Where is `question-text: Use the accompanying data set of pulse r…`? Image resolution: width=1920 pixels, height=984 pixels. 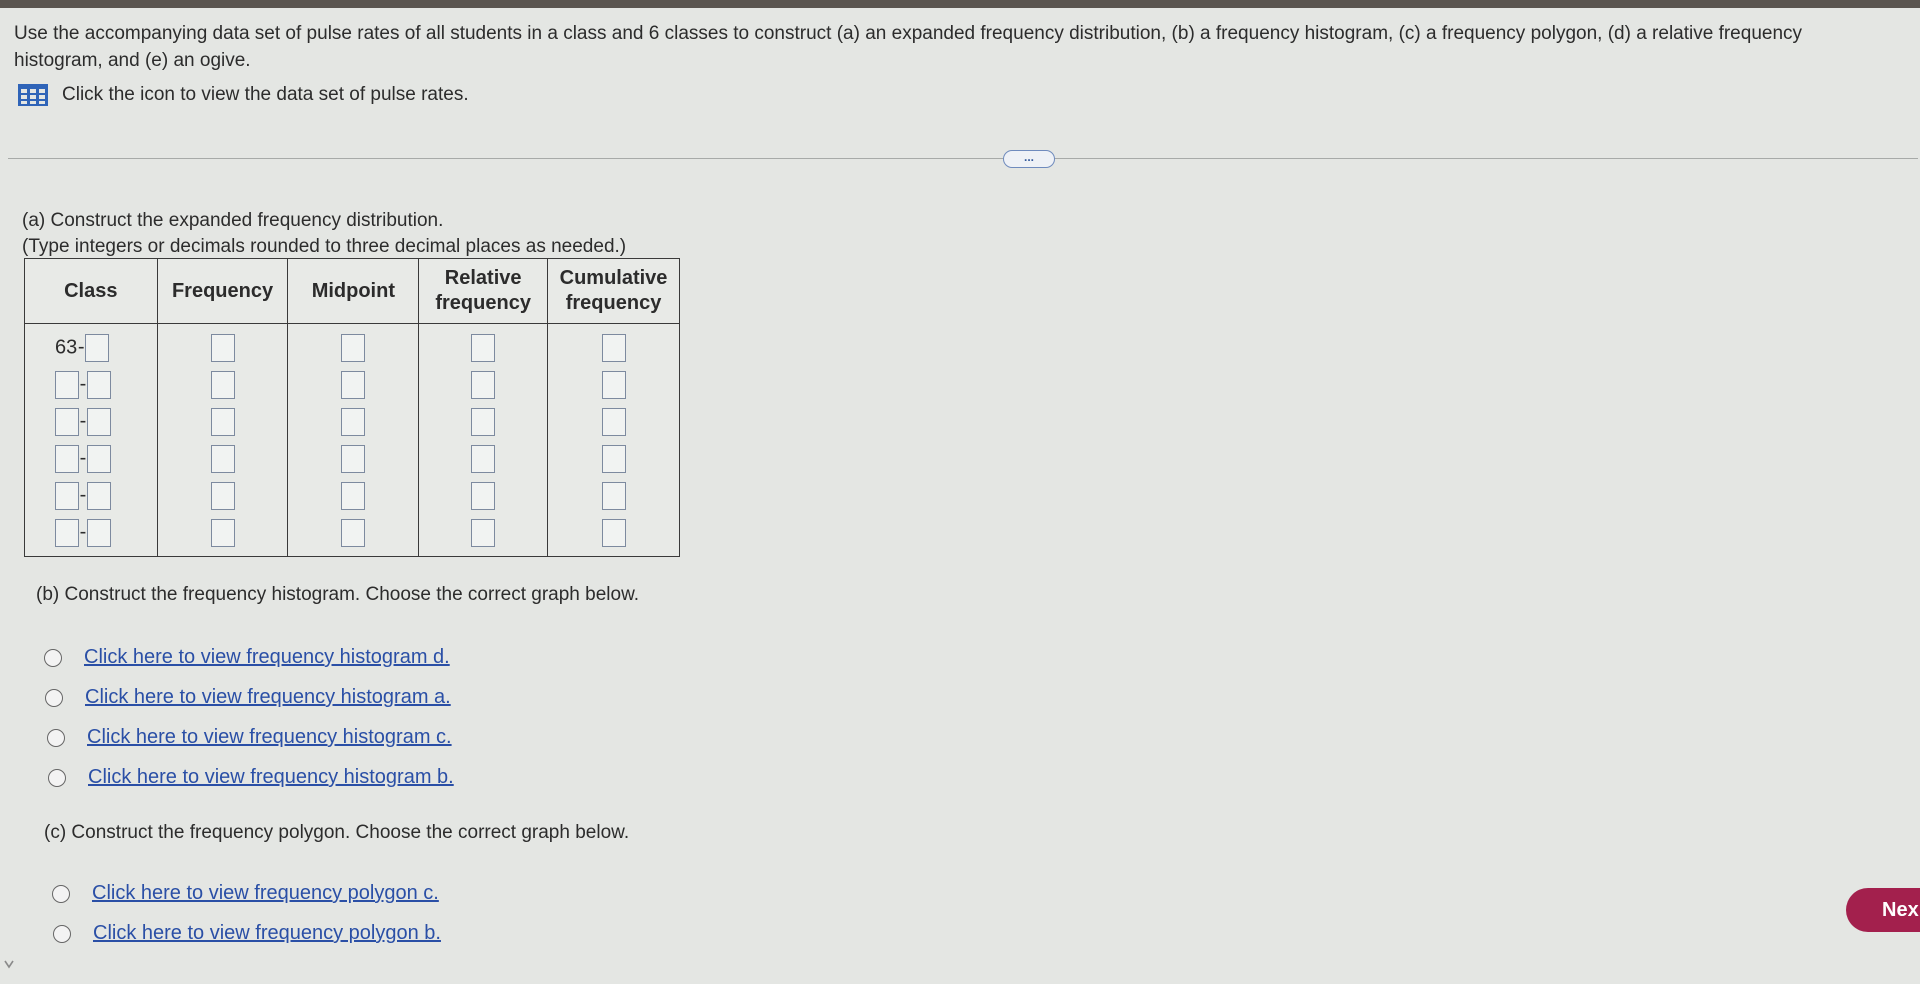 question-text: Use the accompanying data set of pulse r… is located at coordinates (908, 47).